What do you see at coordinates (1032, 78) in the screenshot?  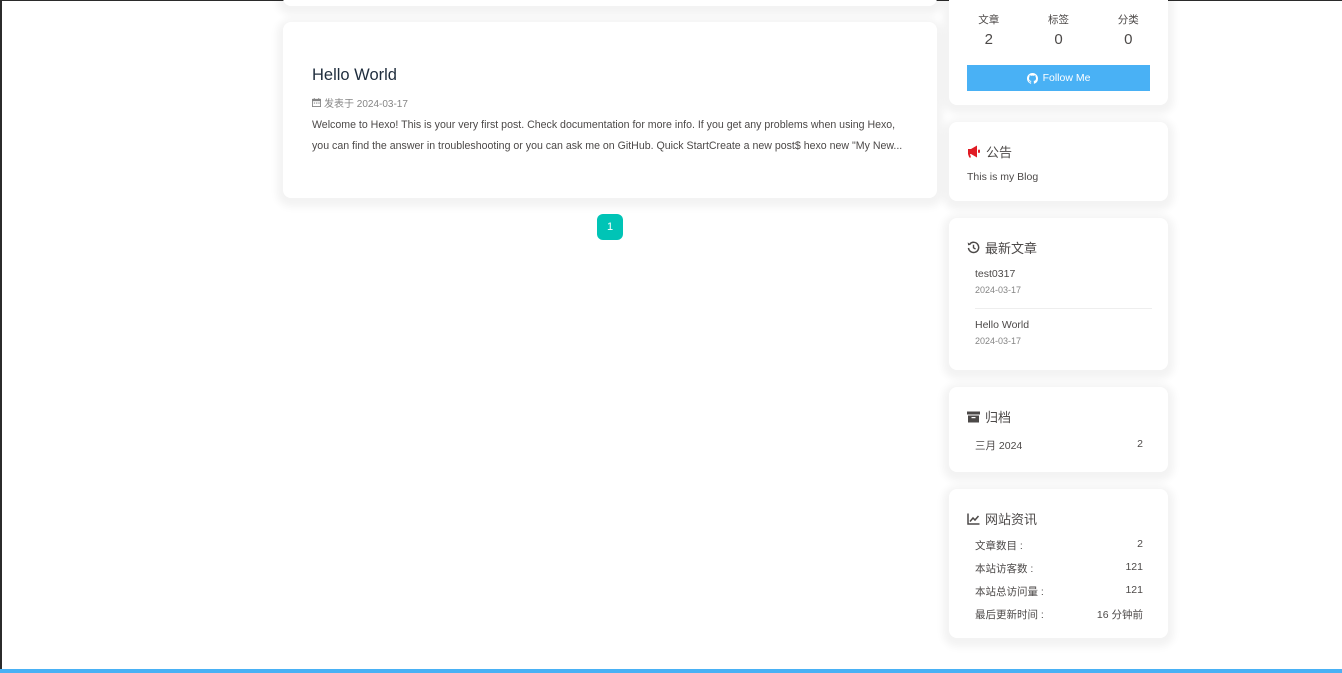 I see `github-icon` at bounding box center [1032, 78].